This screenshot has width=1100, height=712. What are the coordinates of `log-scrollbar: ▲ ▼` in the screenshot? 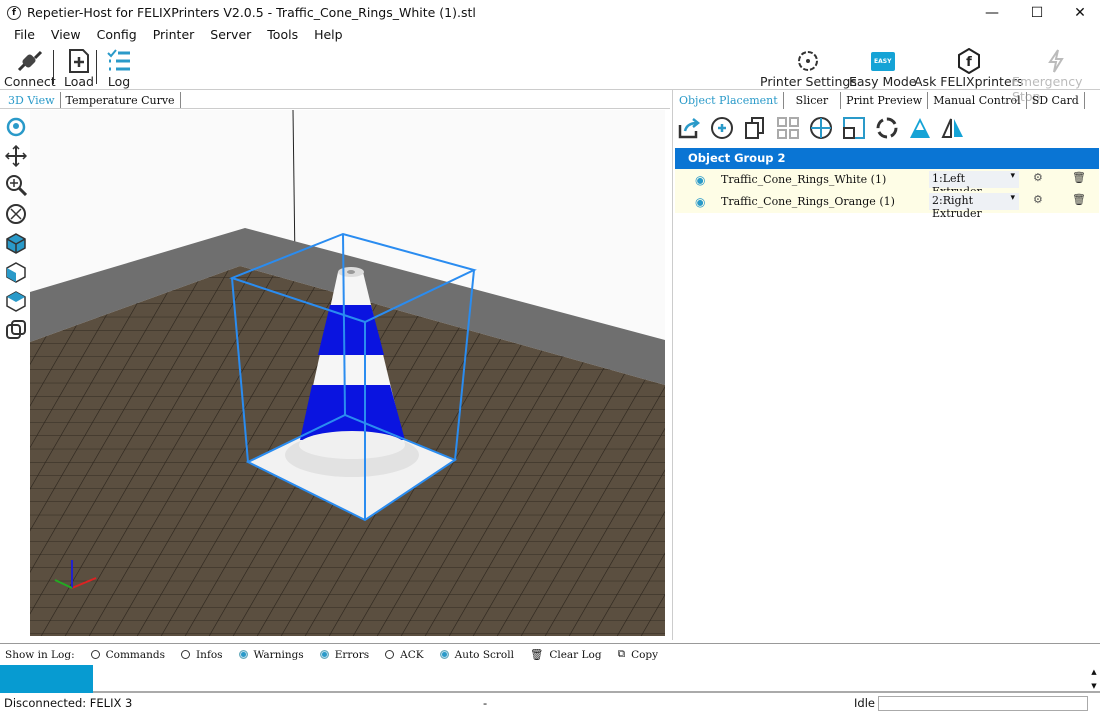 It's located at (1094, 679).